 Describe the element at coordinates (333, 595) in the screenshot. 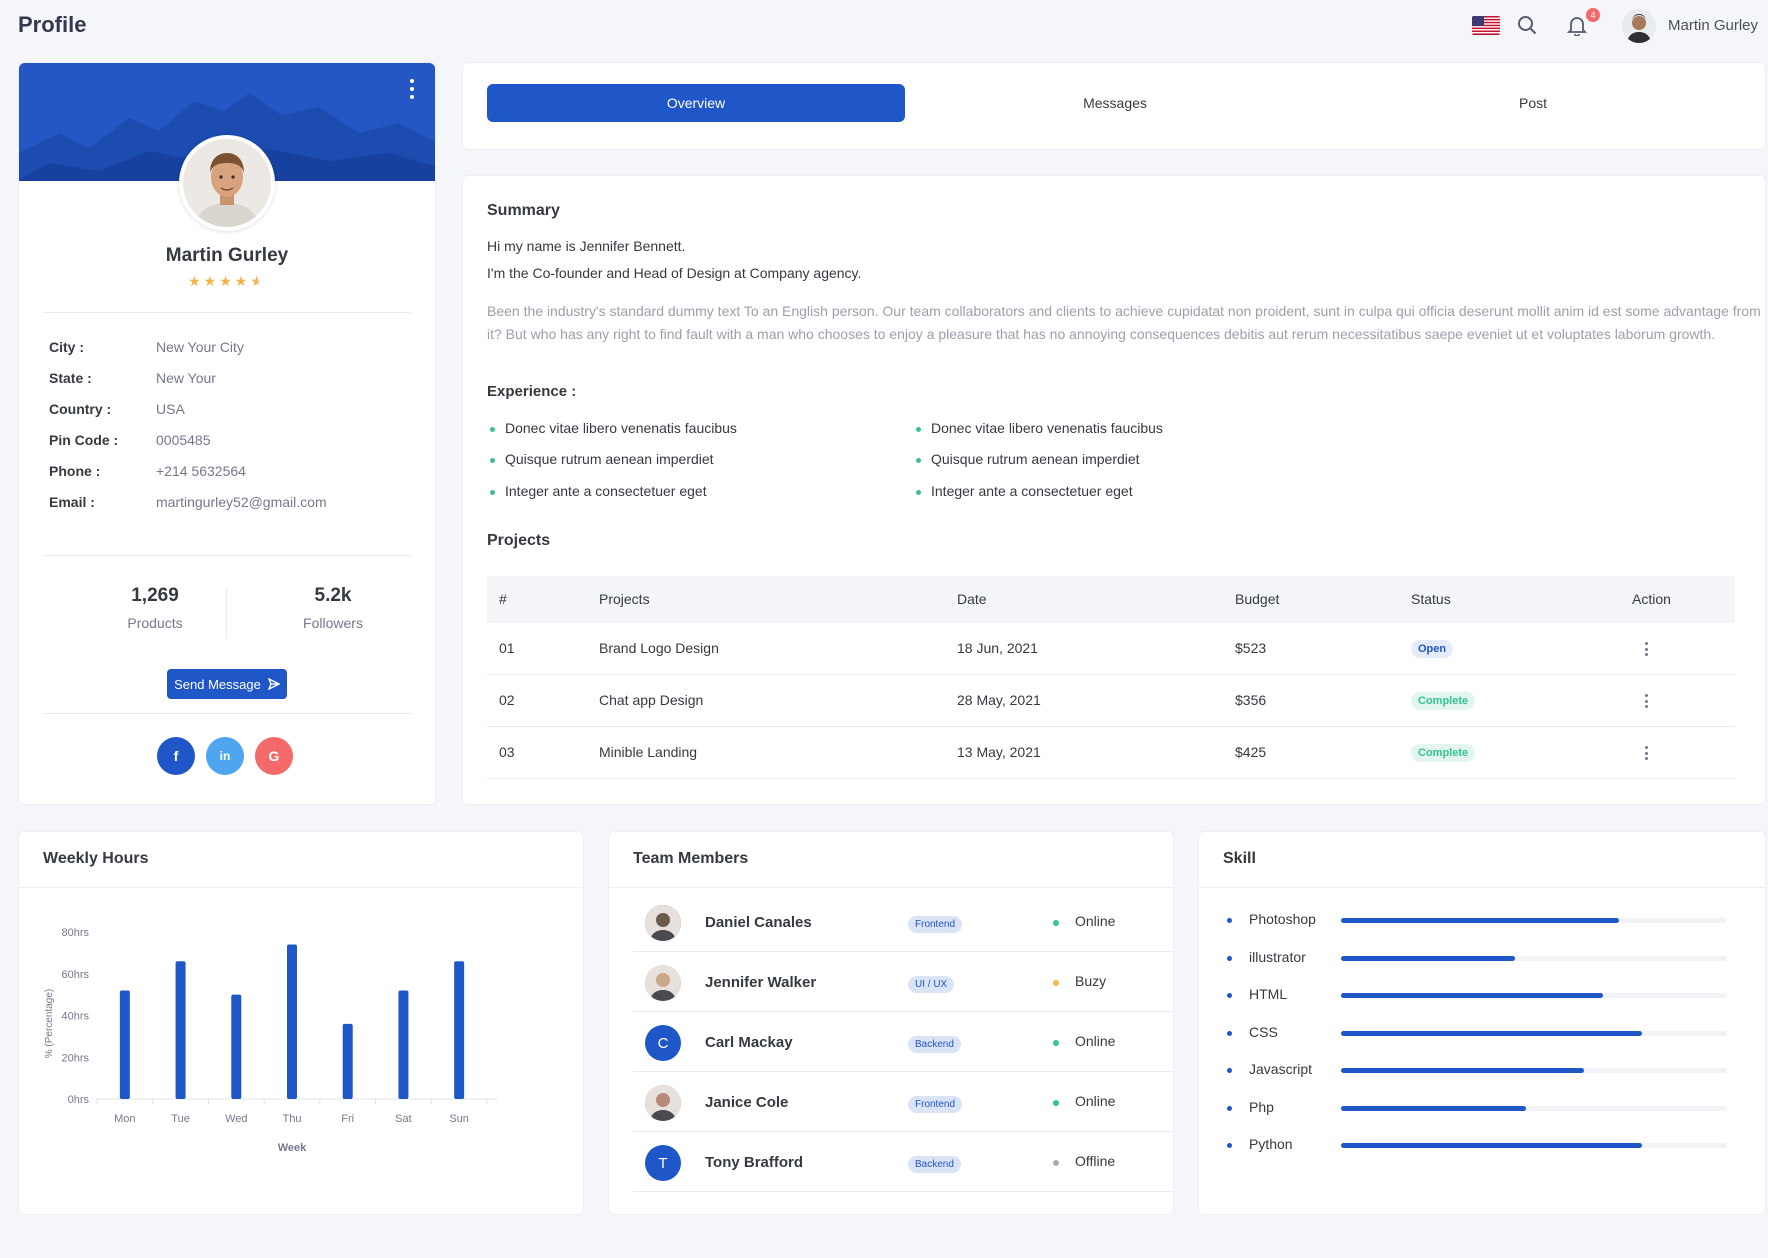

I see `stat-value: 5.2k` at that location.